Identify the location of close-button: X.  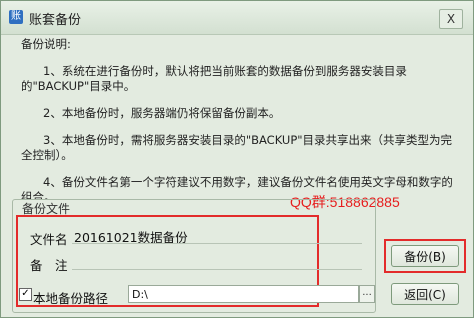
(451, 19).